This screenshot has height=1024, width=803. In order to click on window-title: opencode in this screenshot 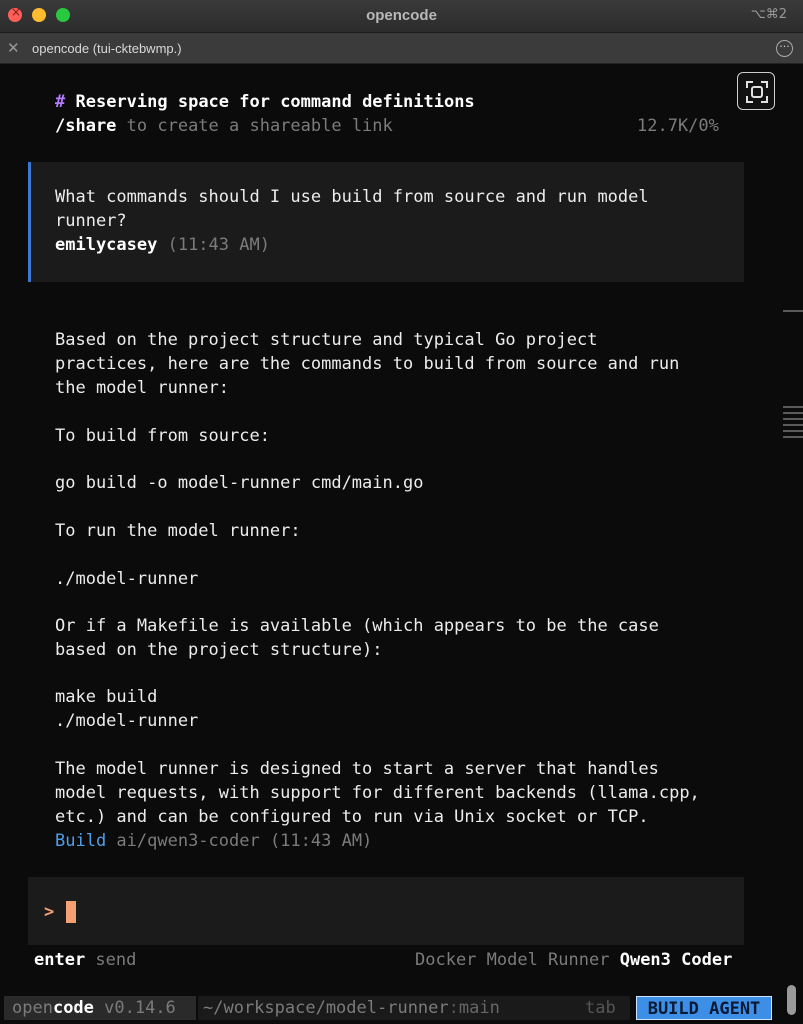, I will do `click(401, 15)`.